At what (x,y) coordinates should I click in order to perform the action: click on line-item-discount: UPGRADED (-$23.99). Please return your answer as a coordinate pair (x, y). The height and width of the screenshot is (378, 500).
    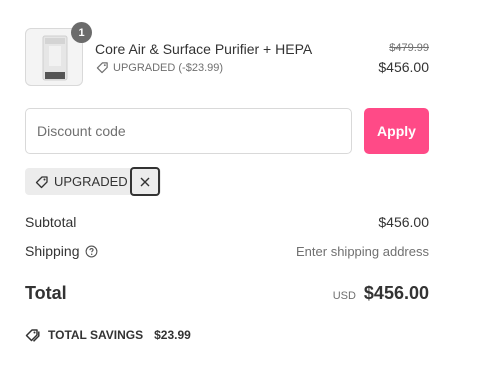
    Looking at the image, I should click on (159, 67).